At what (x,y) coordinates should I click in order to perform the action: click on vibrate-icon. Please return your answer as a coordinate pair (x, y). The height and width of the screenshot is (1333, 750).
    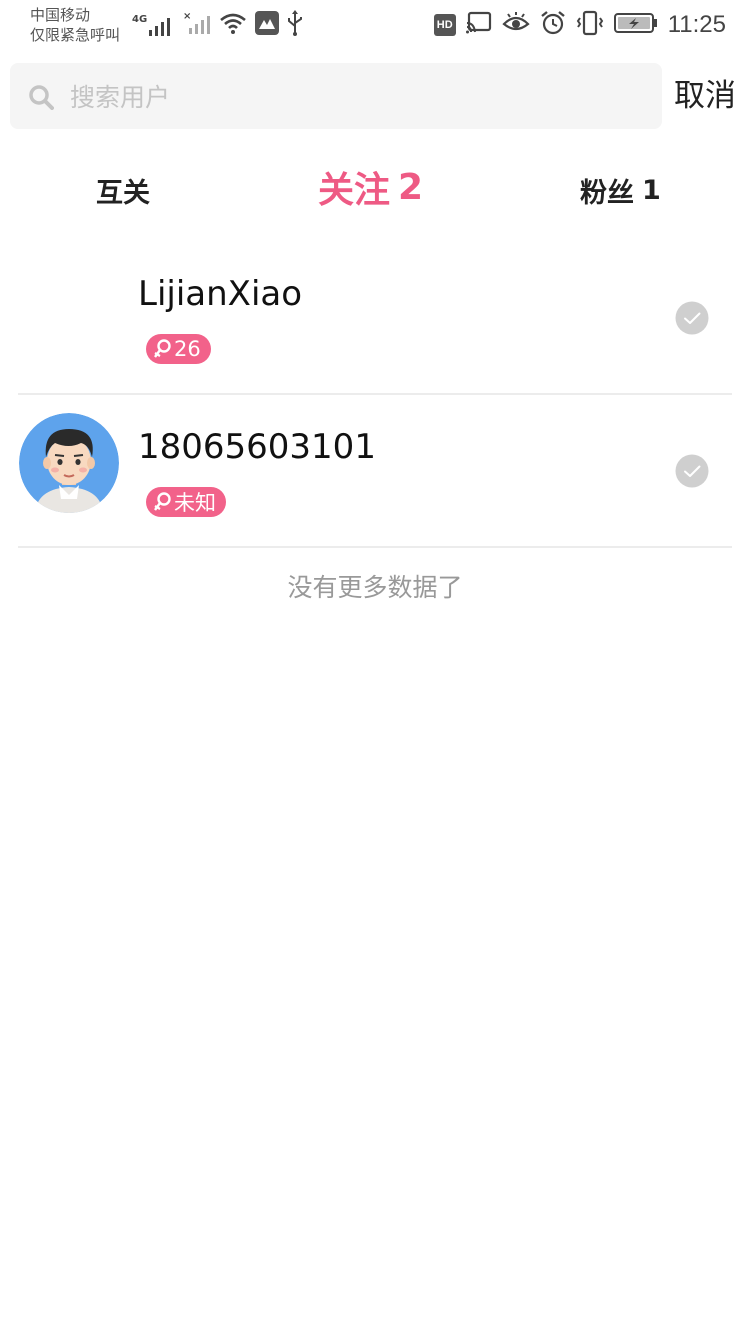
    Looking at the image, I should click on (590, 25).